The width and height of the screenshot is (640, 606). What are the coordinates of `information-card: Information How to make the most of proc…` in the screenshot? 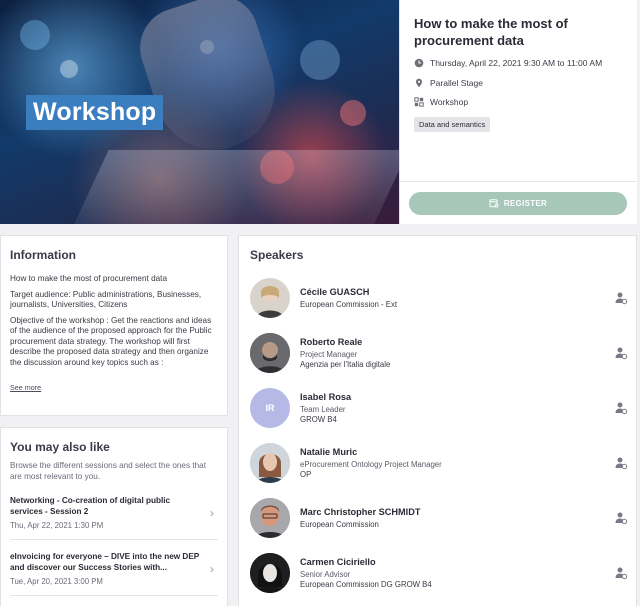 It's located at (114, 325).